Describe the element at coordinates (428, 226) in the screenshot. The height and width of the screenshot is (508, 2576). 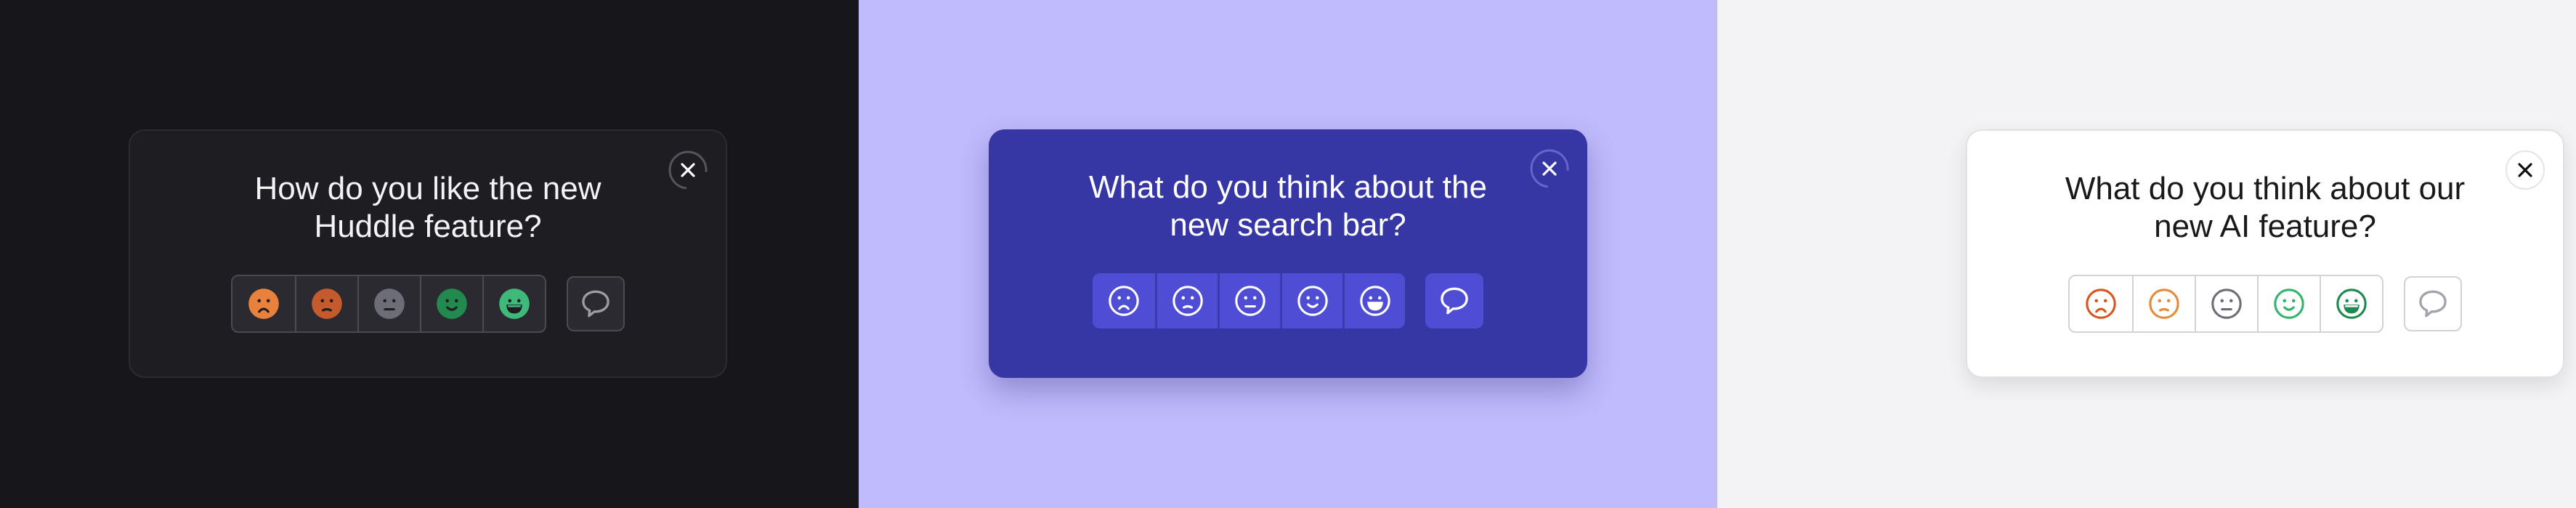
I see `question-line-2: Huddle feature?` at that location.